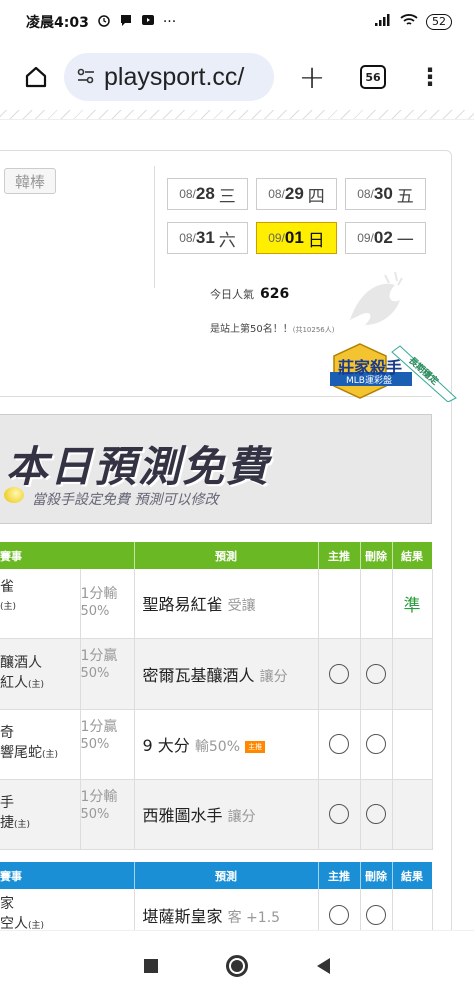  Describe the element at coordinates (57, 23) in the screenshot. I see `clock: 凌晨4:03` at that location.